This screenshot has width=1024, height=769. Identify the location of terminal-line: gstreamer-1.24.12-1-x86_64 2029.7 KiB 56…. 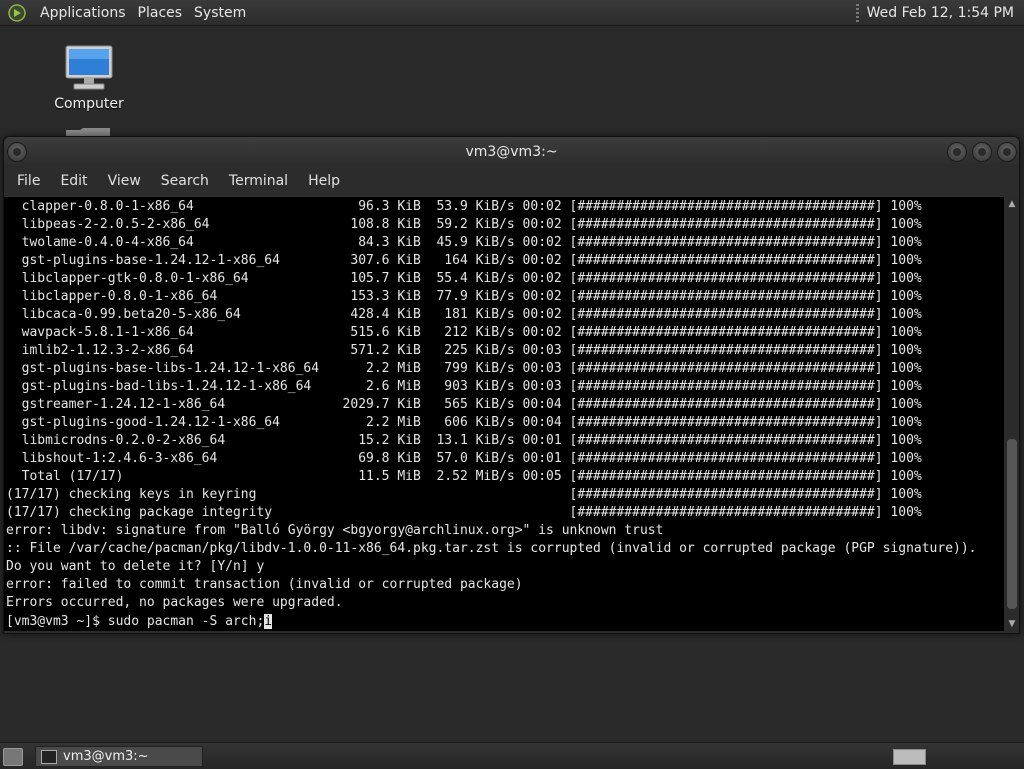
(471, 404).